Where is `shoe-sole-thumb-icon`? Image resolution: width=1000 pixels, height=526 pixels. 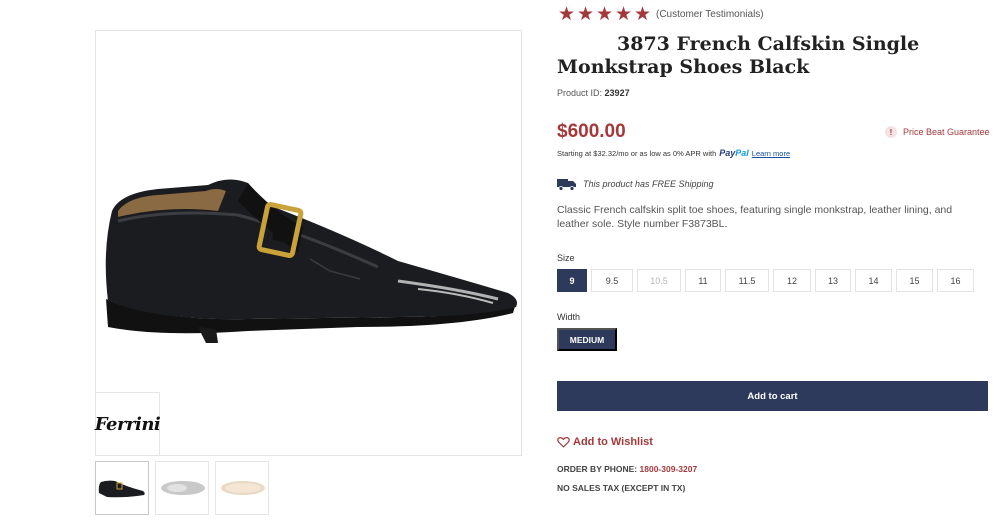 shoe-sole-thumb-icon is located at coordinates (243, 488).